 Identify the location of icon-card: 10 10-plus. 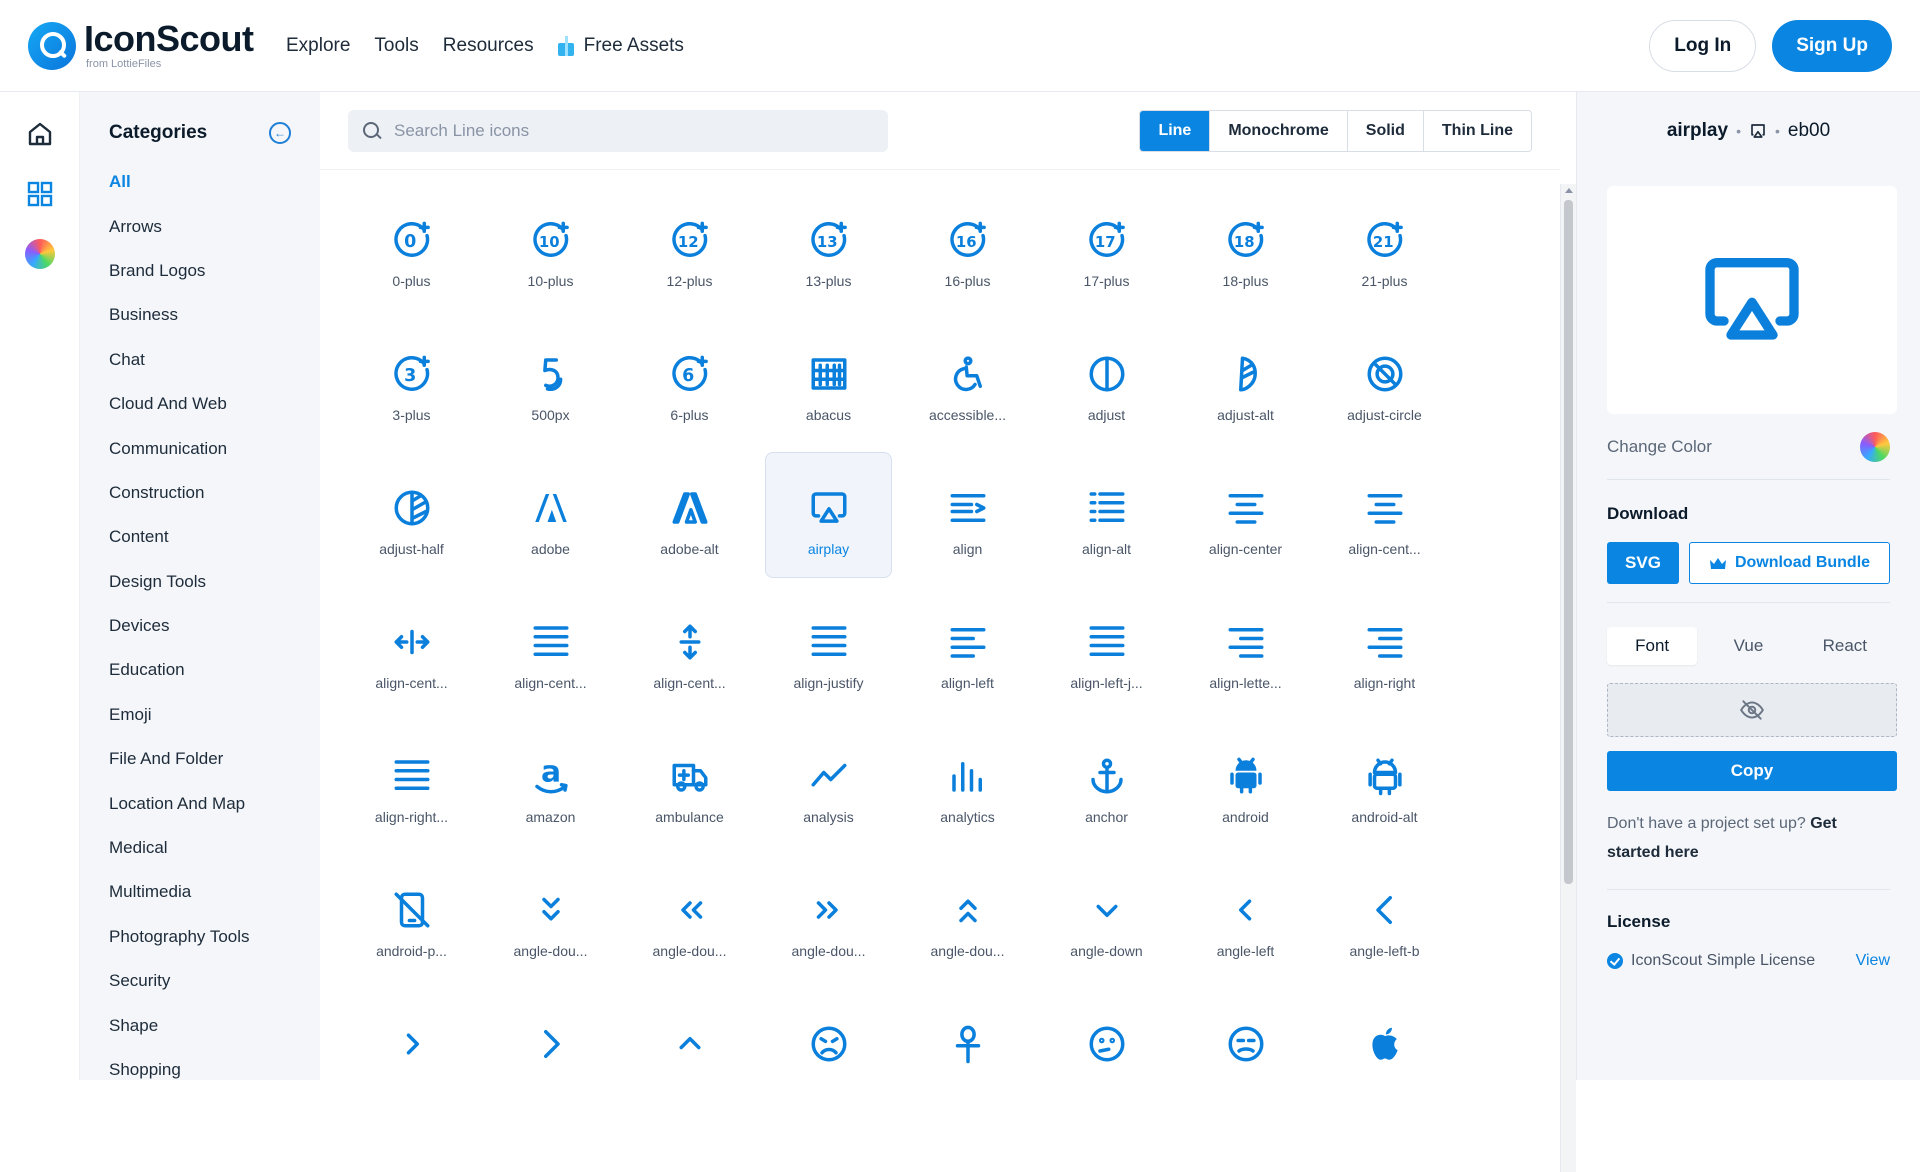
(550, 247).